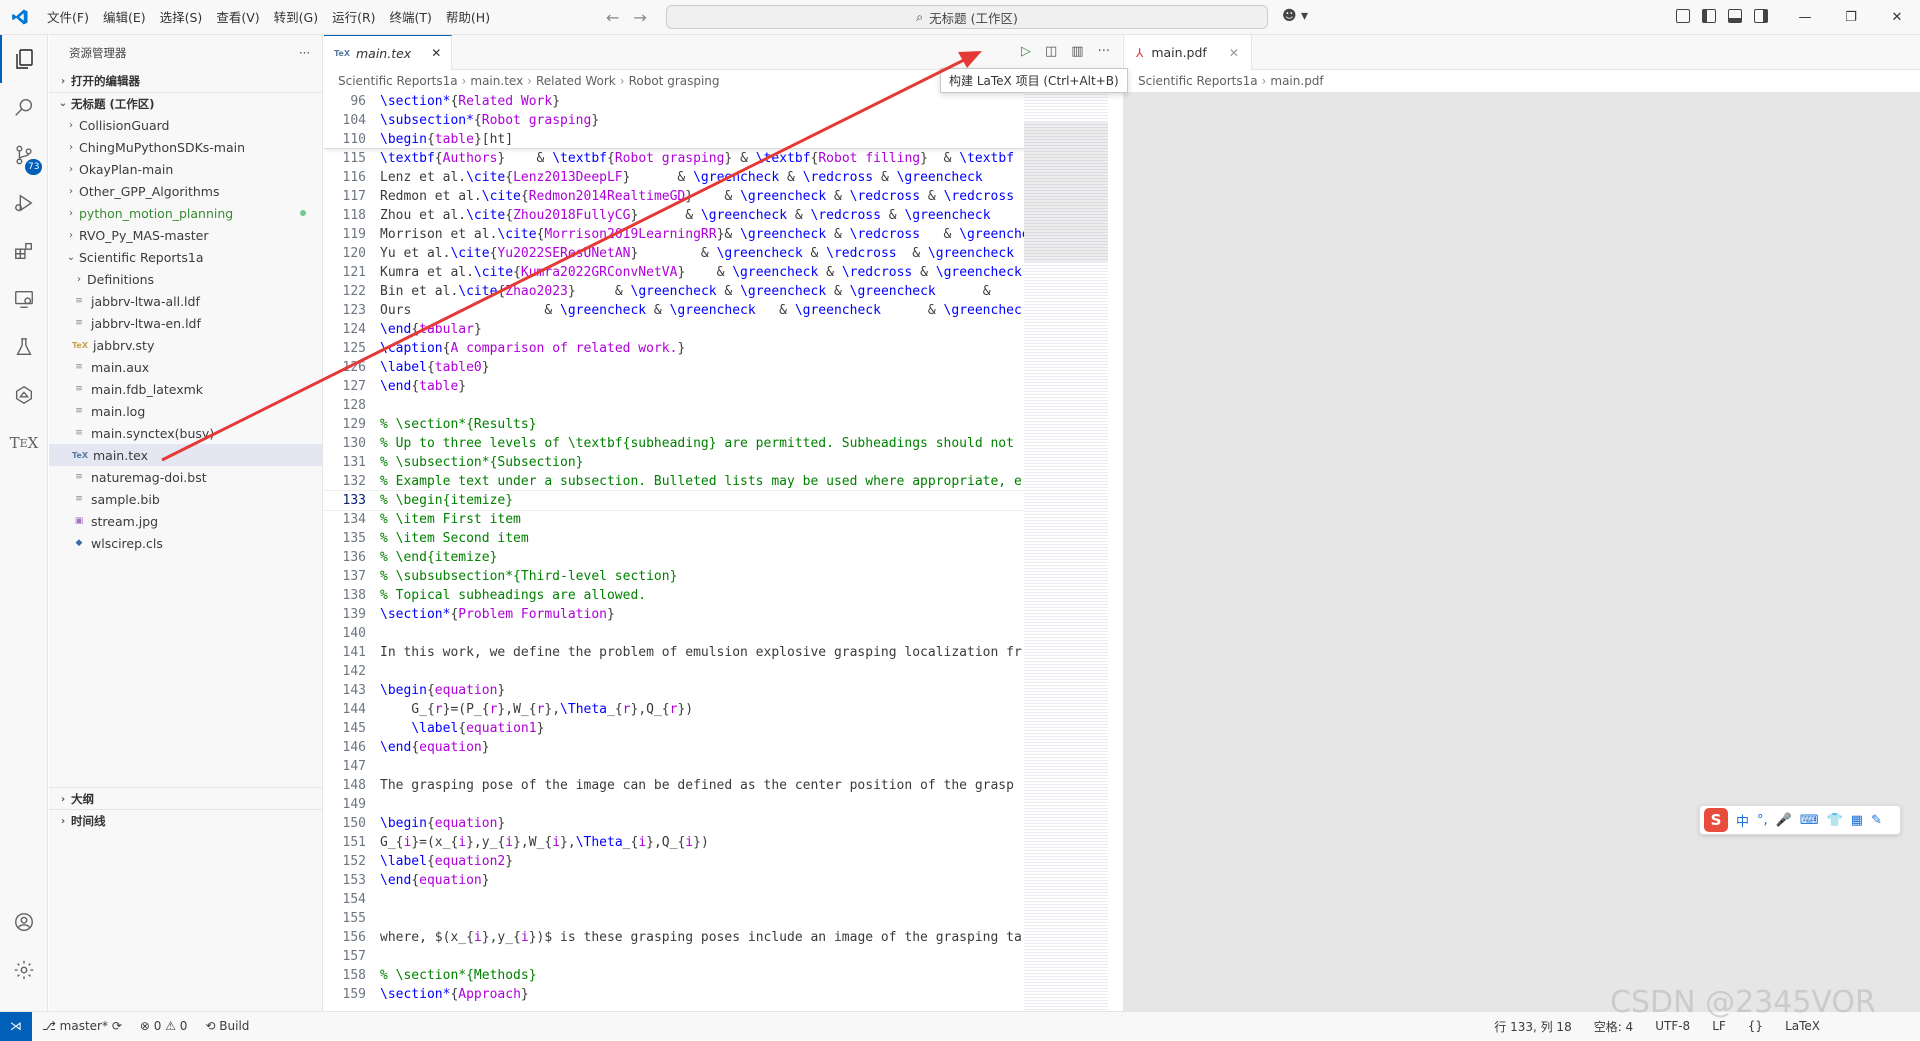 This screenshot has width=1920, height=1041. I want to click on tab-main-tex: TeX main.tex ✕, so click(388, 52).